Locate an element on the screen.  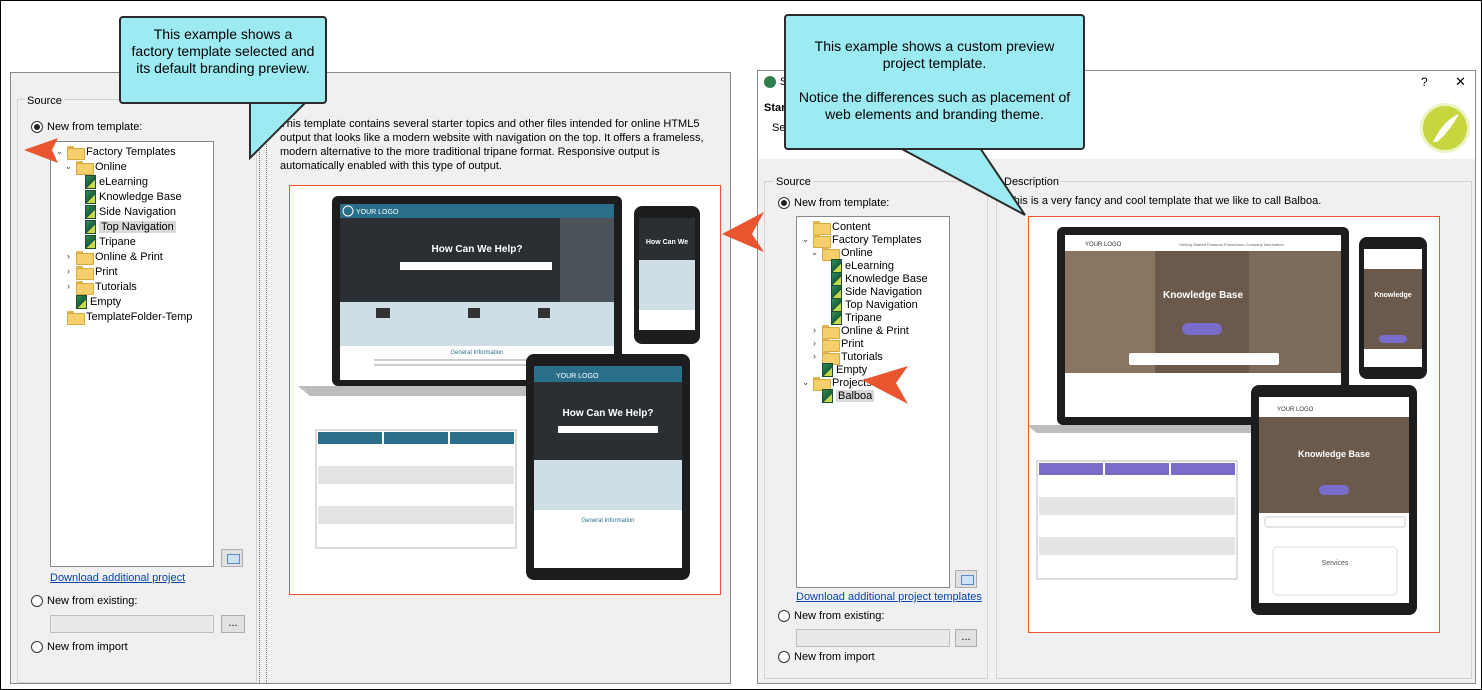
tree-item-label: Projects is located at coordinates (852, 382).